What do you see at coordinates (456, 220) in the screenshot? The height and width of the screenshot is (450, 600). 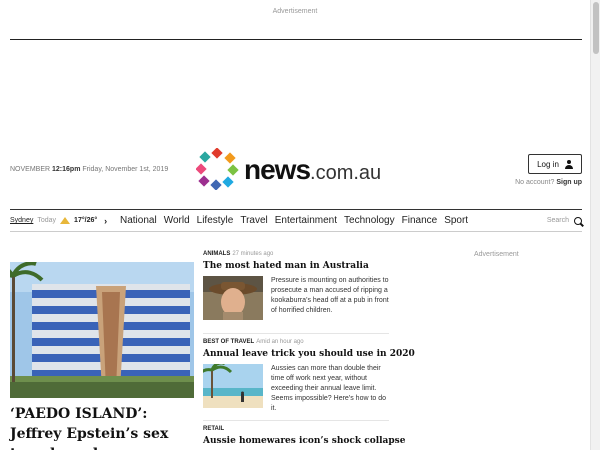 I see `nav-item-sport: Sport` at bounding box center [456, 220].